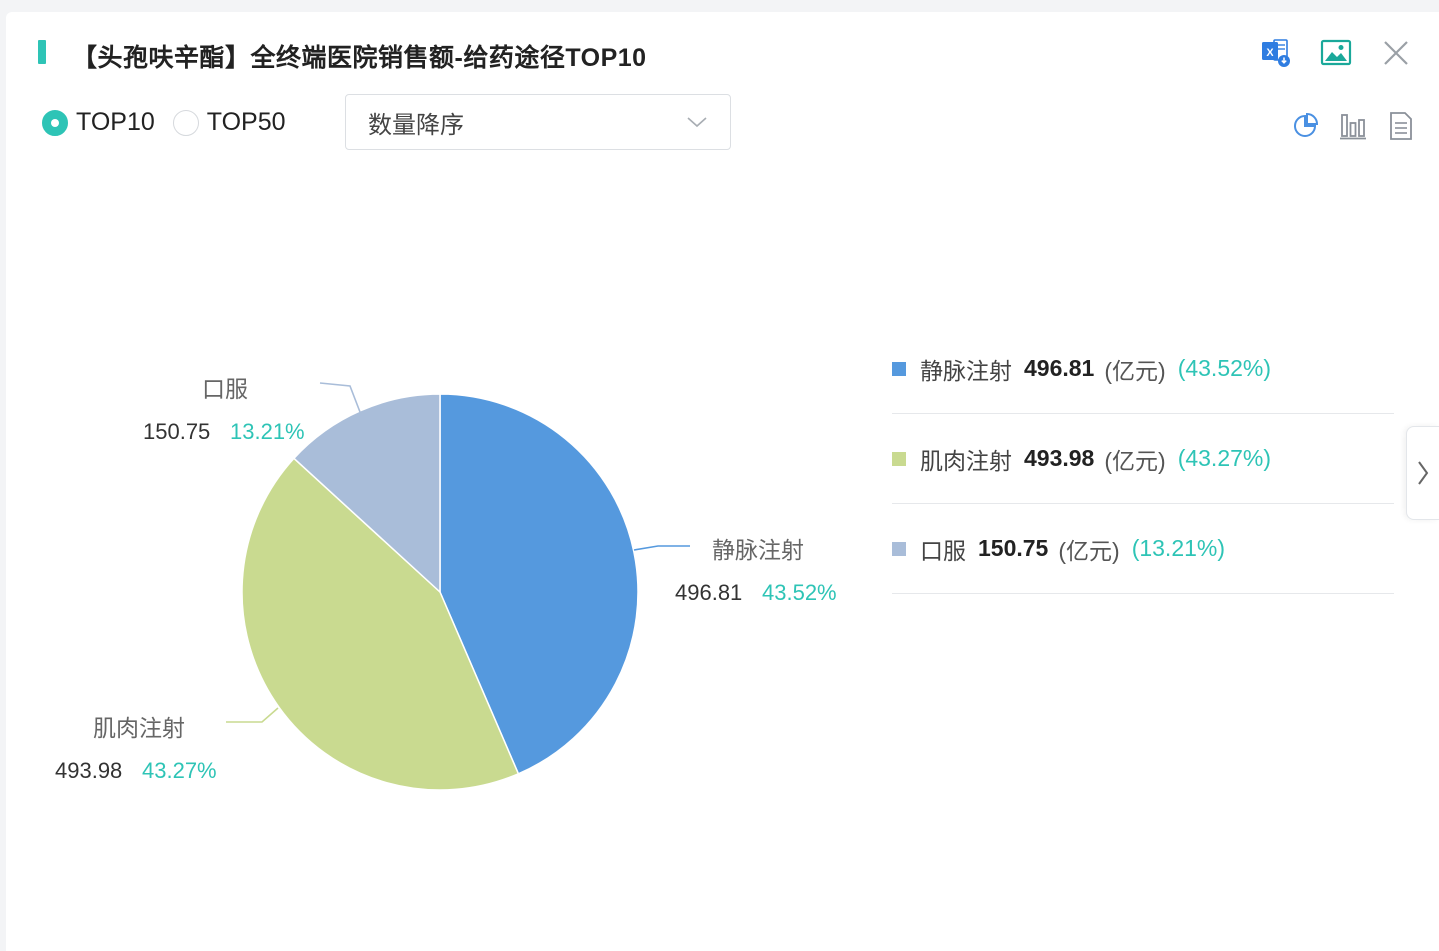  Describe the element at coordinates (966, 370) in the screenshot. I see `legend-name: 静脉注射` at that location.